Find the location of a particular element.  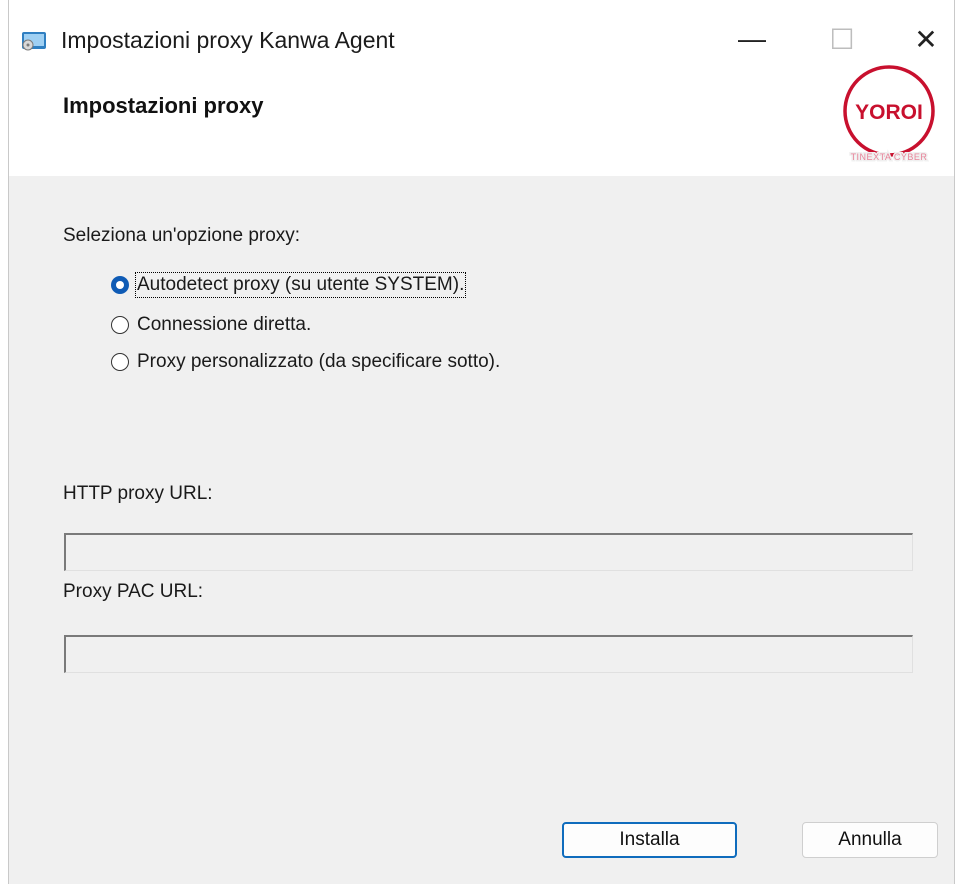

http-proxy-url-label: HTTP proxy URL: is located at coordinates (138, 493).